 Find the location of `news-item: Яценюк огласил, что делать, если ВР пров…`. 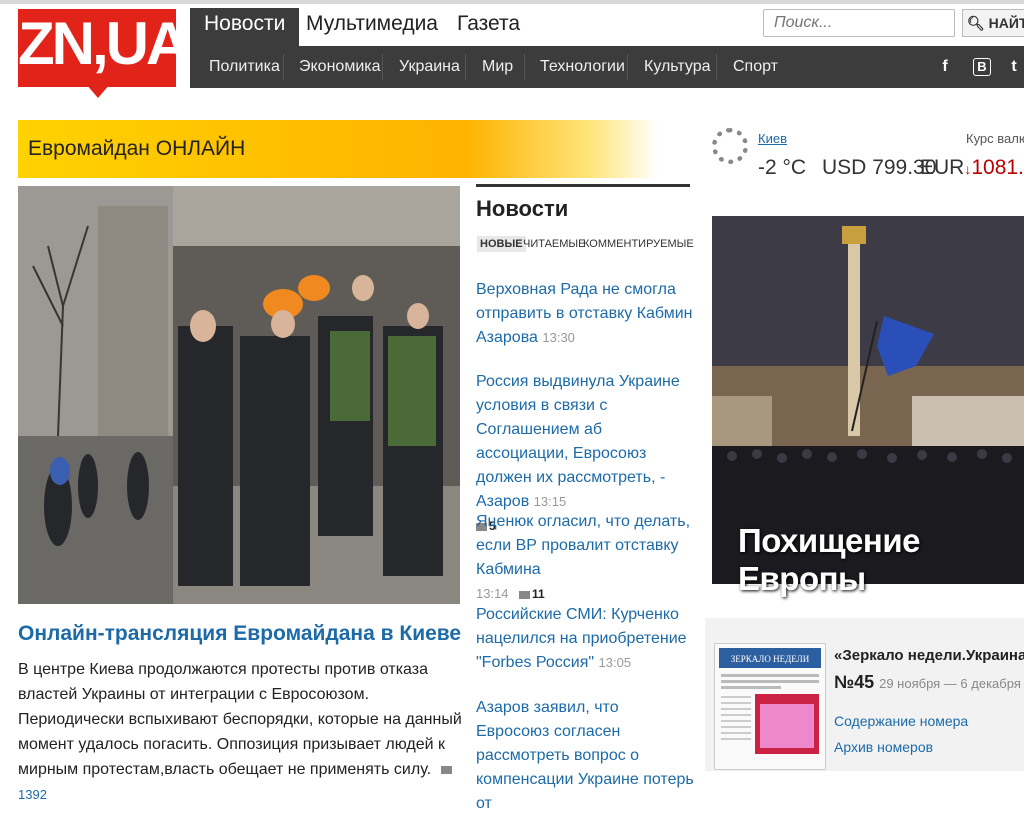

news-item: Яценюк огласил, что делать, если ВР пров… is located at coordinates (585, 558).